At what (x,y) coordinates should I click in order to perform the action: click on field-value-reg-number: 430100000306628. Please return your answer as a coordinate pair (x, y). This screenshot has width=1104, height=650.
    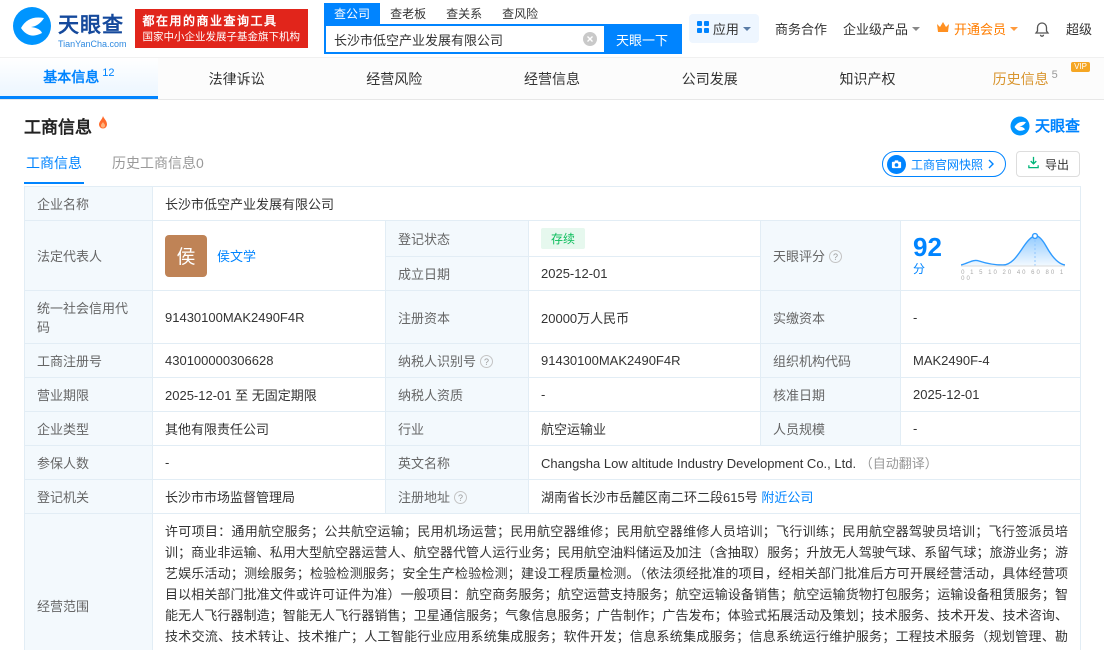
    Looking at the image, I should click on (269, 360).